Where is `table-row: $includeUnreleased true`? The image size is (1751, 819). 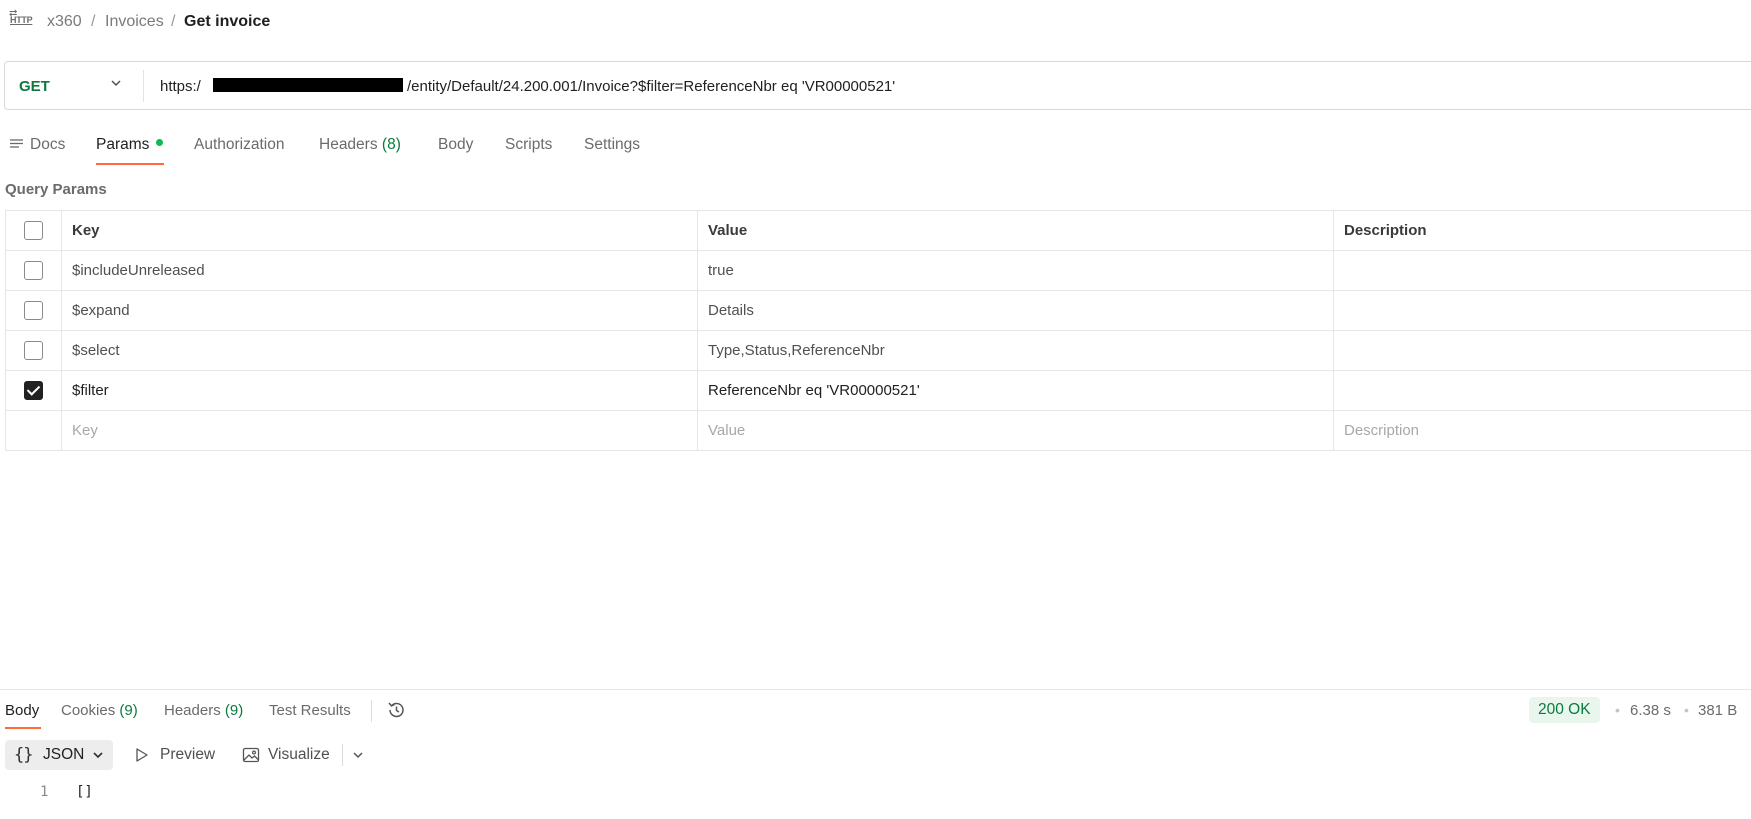
table-row: $includeUnreleased true is located at coordinates (878, 270).